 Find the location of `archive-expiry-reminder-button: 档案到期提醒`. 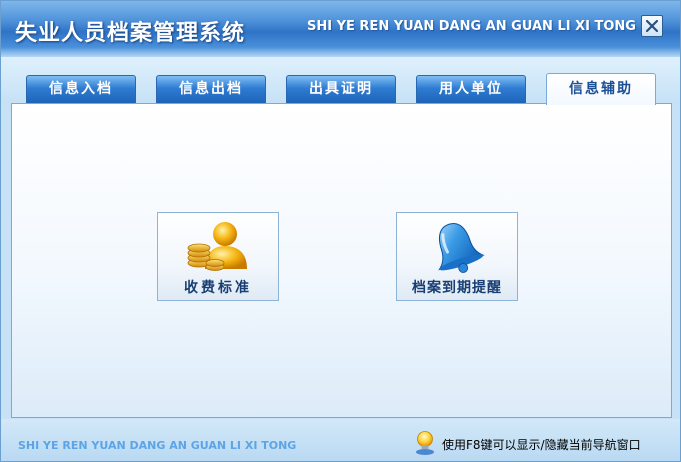

archive-expiry-reminder-button: 档案到期提醒 is located at coordinates (457, 256).